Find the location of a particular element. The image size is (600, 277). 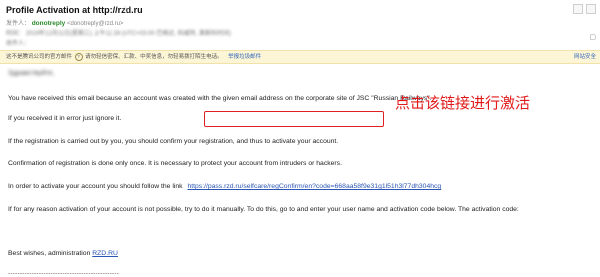

warning-text: 这不是腾讯公司的官方邮件 is located at coordinates (39, 57).